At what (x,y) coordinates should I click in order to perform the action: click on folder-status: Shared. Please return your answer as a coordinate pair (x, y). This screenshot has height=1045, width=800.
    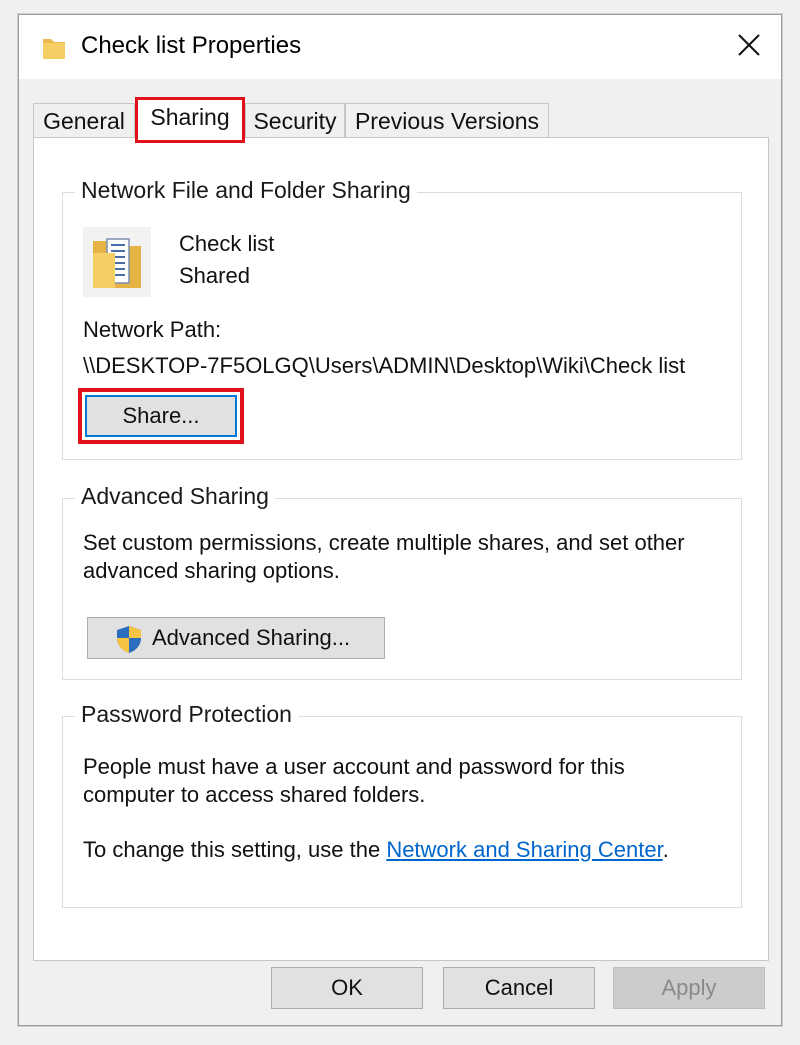
    Looking at the image, I should click on (214, 275).